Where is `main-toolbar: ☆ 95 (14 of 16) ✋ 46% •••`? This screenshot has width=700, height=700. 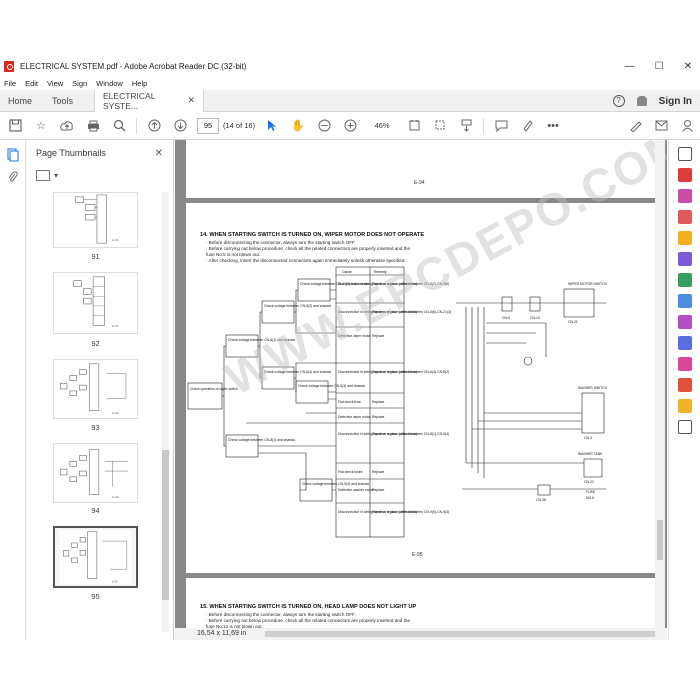
main-toolbar: ☆ 95 (14 of 16) ✋ 46% ••• is located at coordinates (350, 126).